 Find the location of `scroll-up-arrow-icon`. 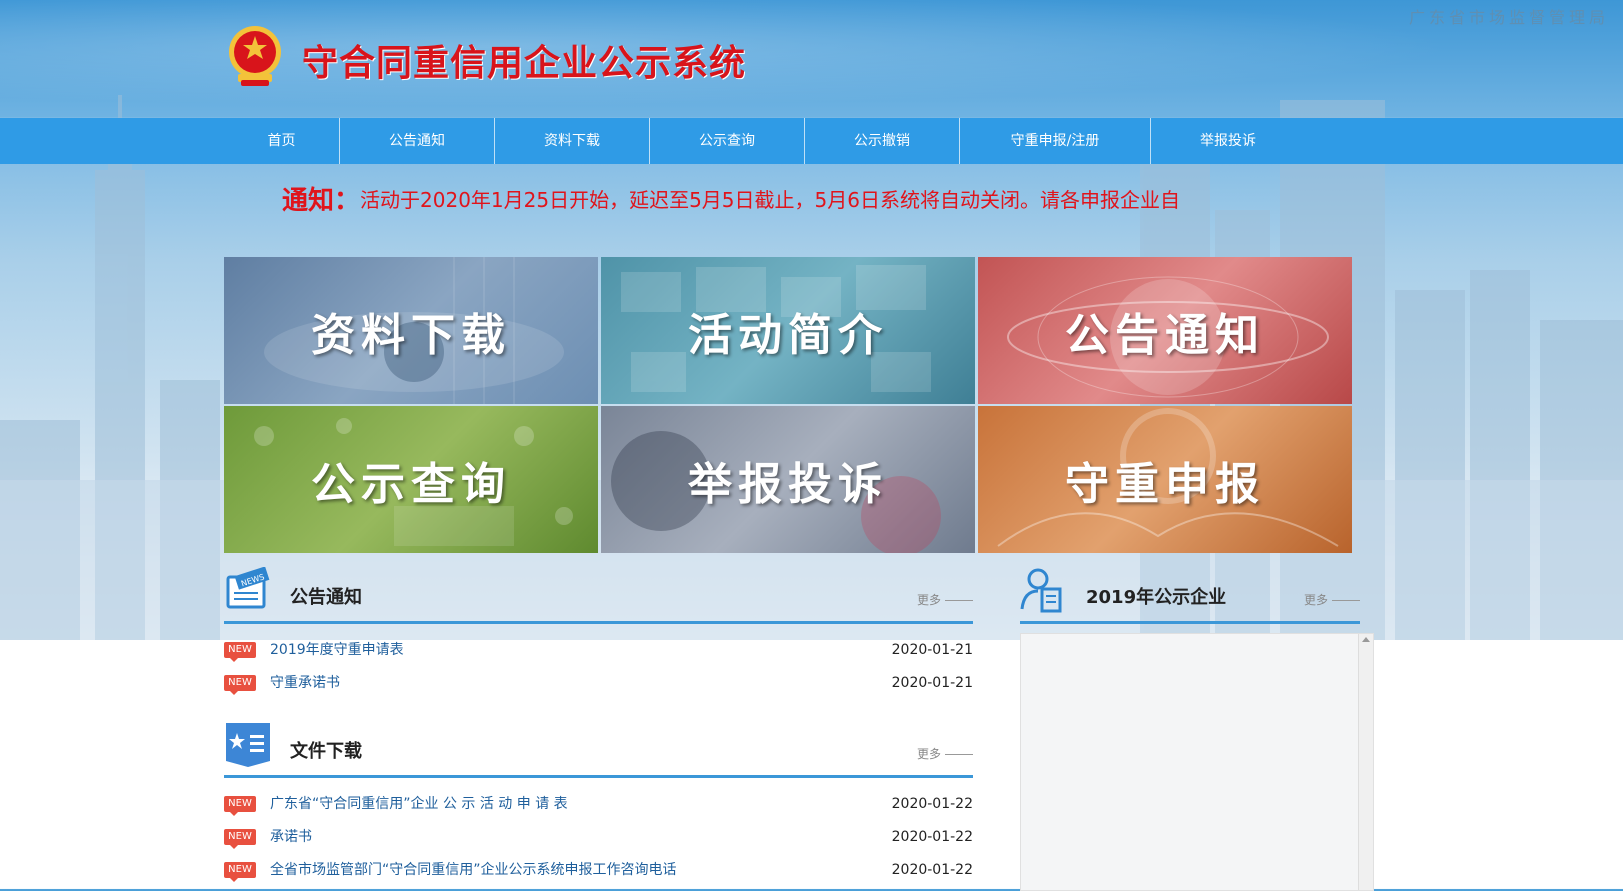

scroll-up-arrow-icon is located at coordinates (1366, 639).